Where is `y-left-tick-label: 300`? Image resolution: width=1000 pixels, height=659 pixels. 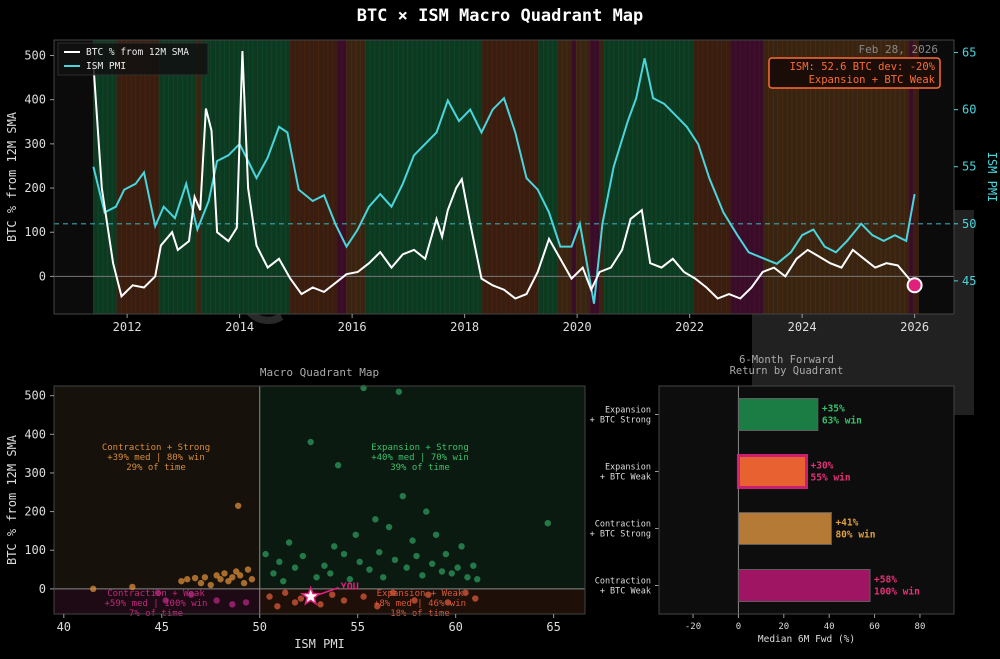
y-left-tick-label: 300 is located at coordinates (35, 144).